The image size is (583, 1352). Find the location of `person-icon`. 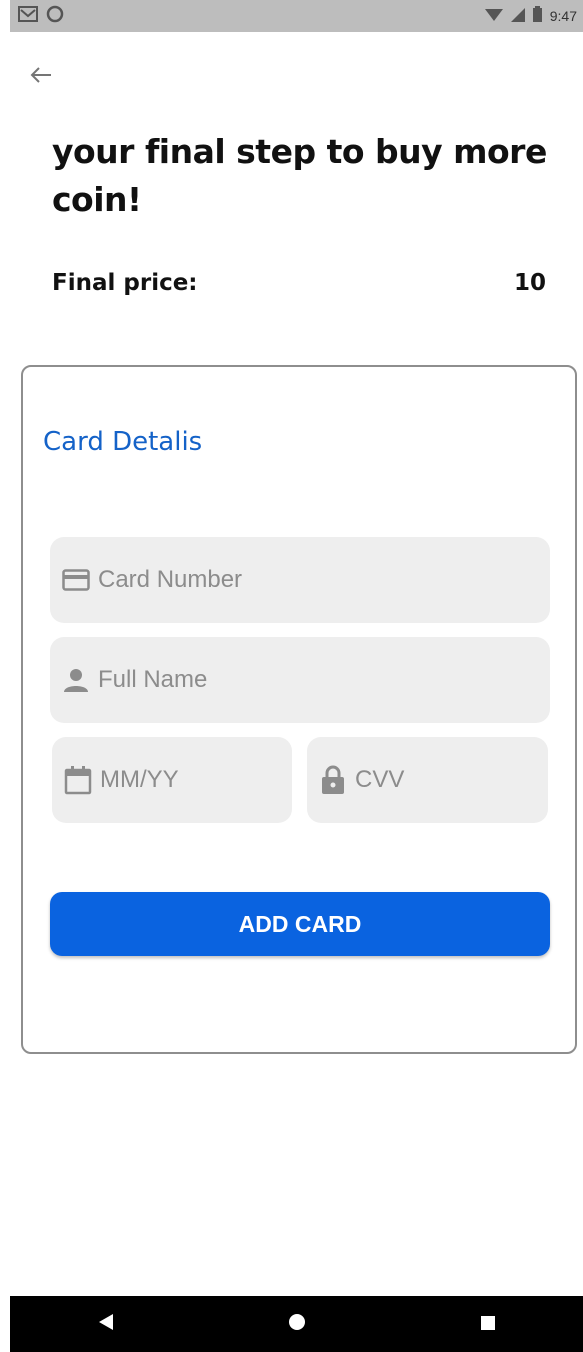

person-icon is located at coordinates (76, 680).